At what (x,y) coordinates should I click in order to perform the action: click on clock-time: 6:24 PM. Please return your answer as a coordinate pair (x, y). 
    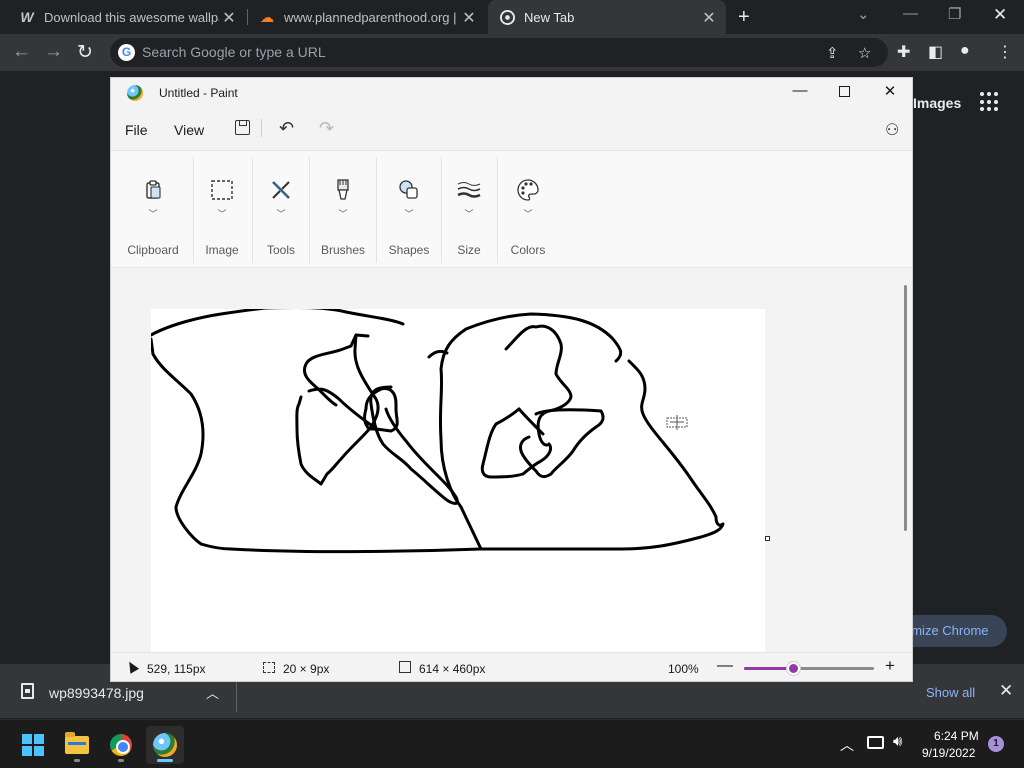
    Looking at the image, I should click on (956, 736).